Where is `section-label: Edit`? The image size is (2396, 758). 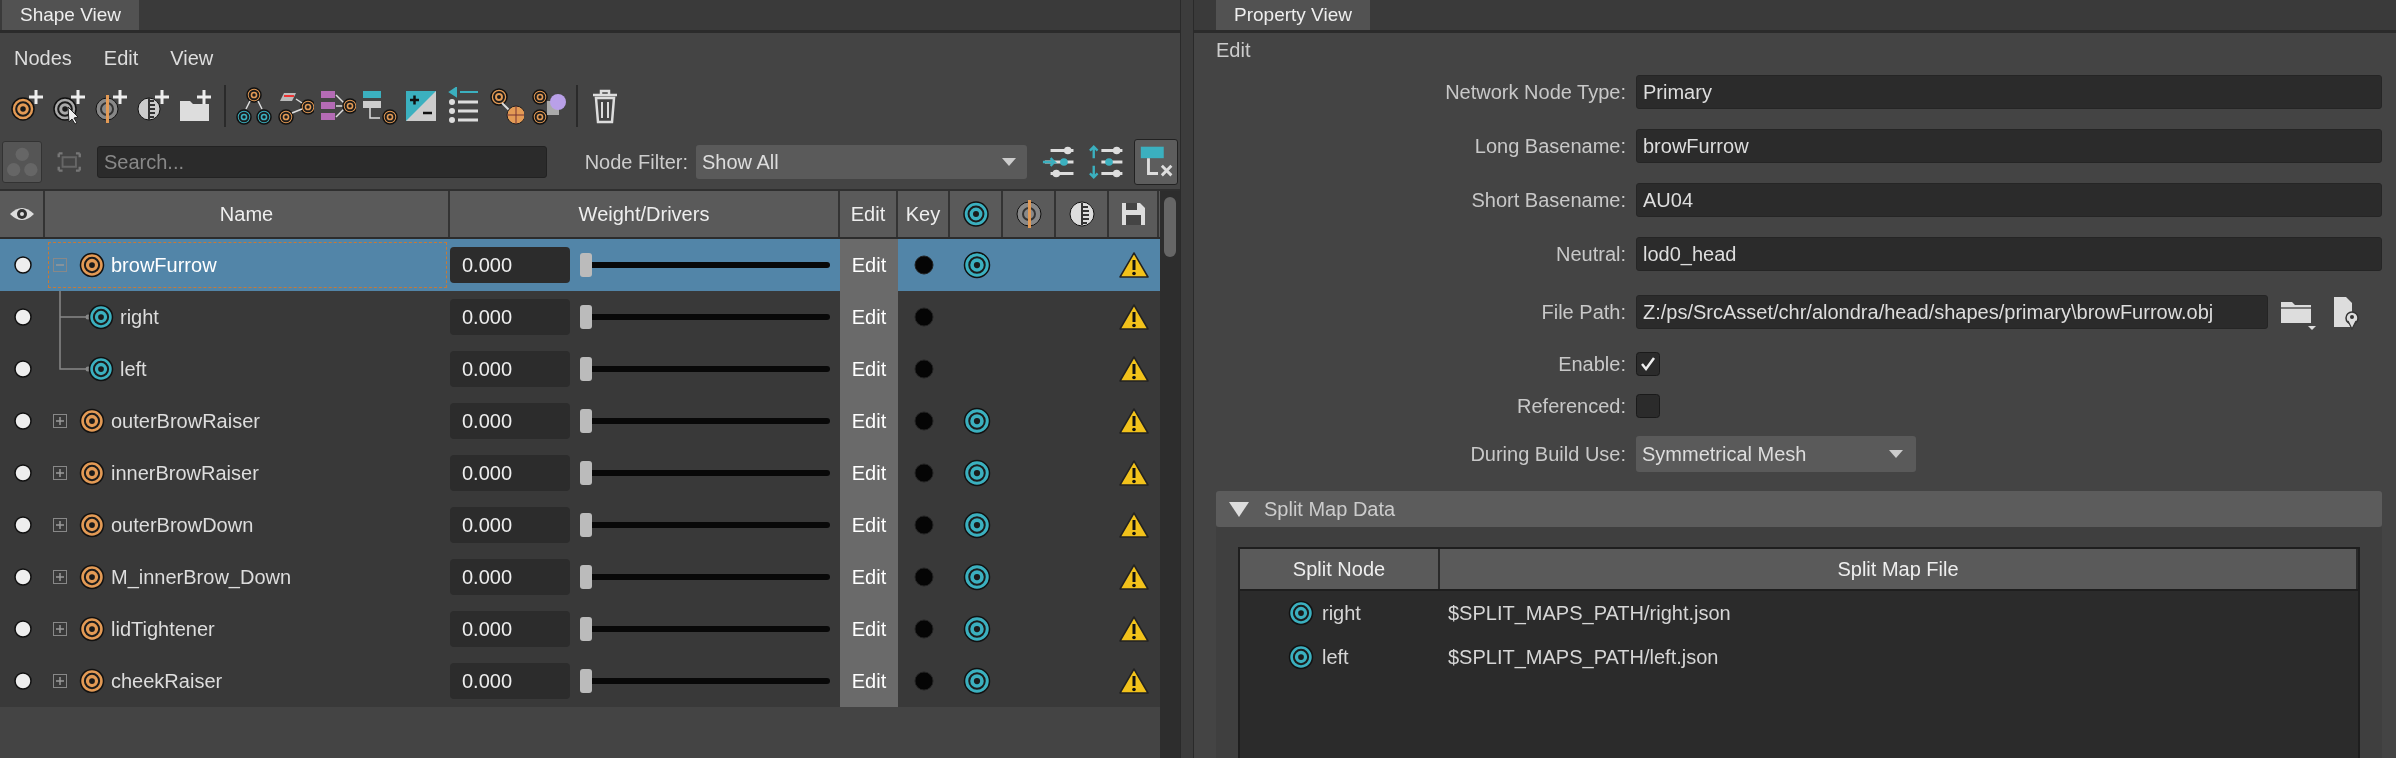
section-label: Edit is located at coordinates (1234, 50).